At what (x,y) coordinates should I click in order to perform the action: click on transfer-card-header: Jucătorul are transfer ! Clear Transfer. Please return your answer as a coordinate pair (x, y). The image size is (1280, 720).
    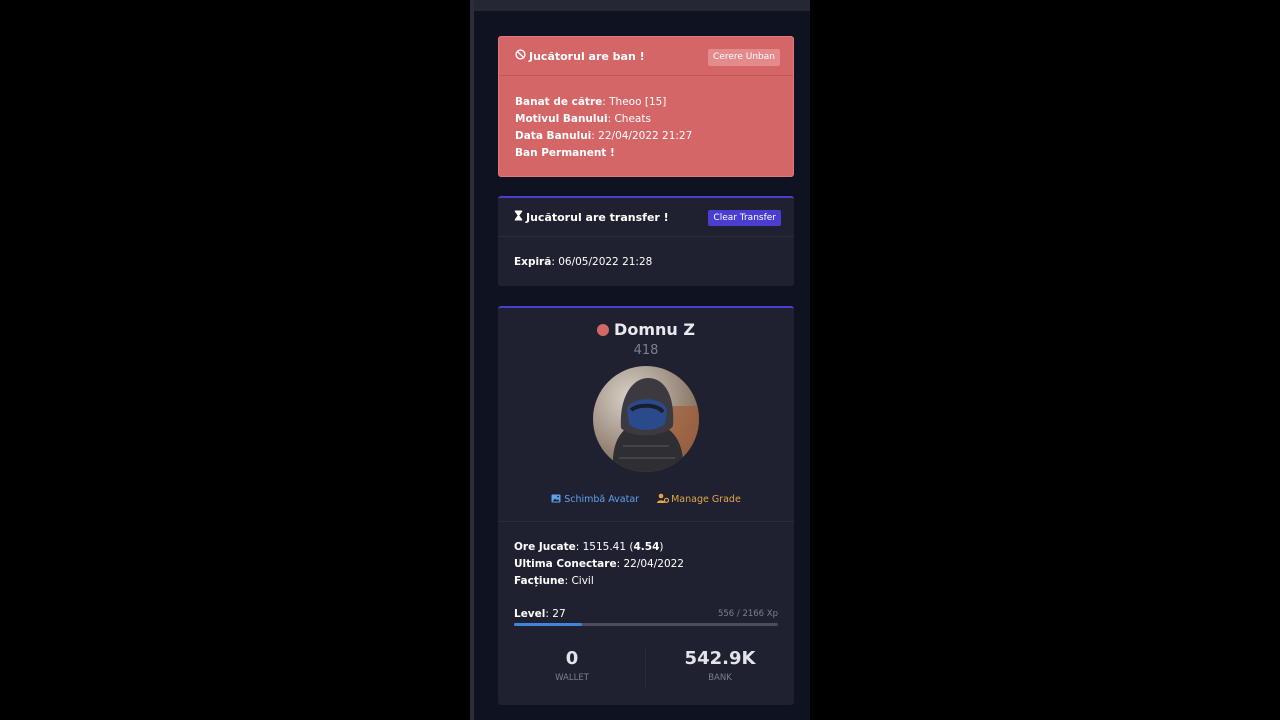
    Looking at the image, I should click on (646, 217).